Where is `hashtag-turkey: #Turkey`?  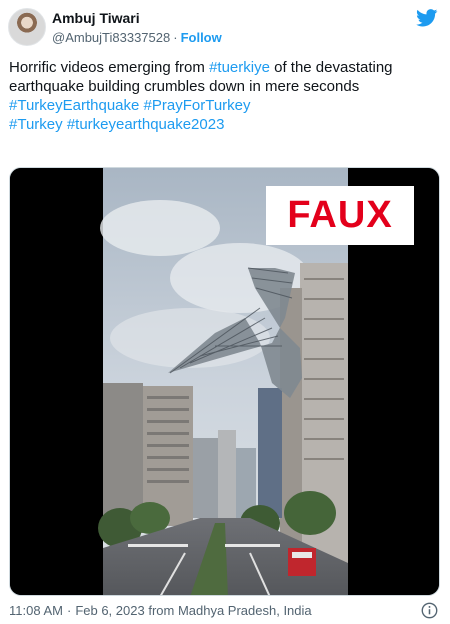
hashtag-turkey: #Turkey is located at coordinates (36, 124).